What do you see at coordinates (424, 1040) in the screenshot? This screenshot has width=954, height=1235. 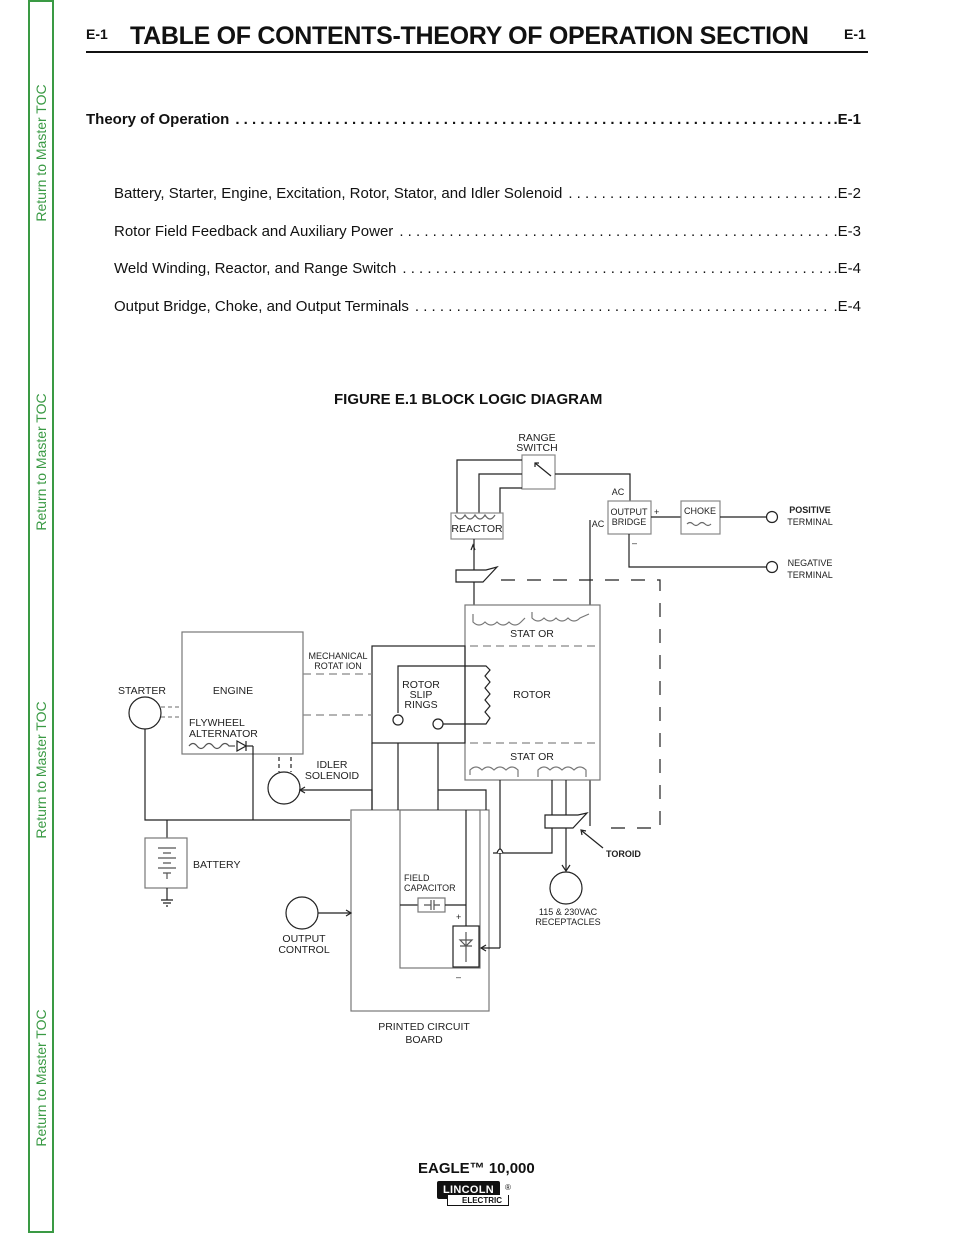 I see `pcb-label: BOARD` at bounding box center [424, 1040].